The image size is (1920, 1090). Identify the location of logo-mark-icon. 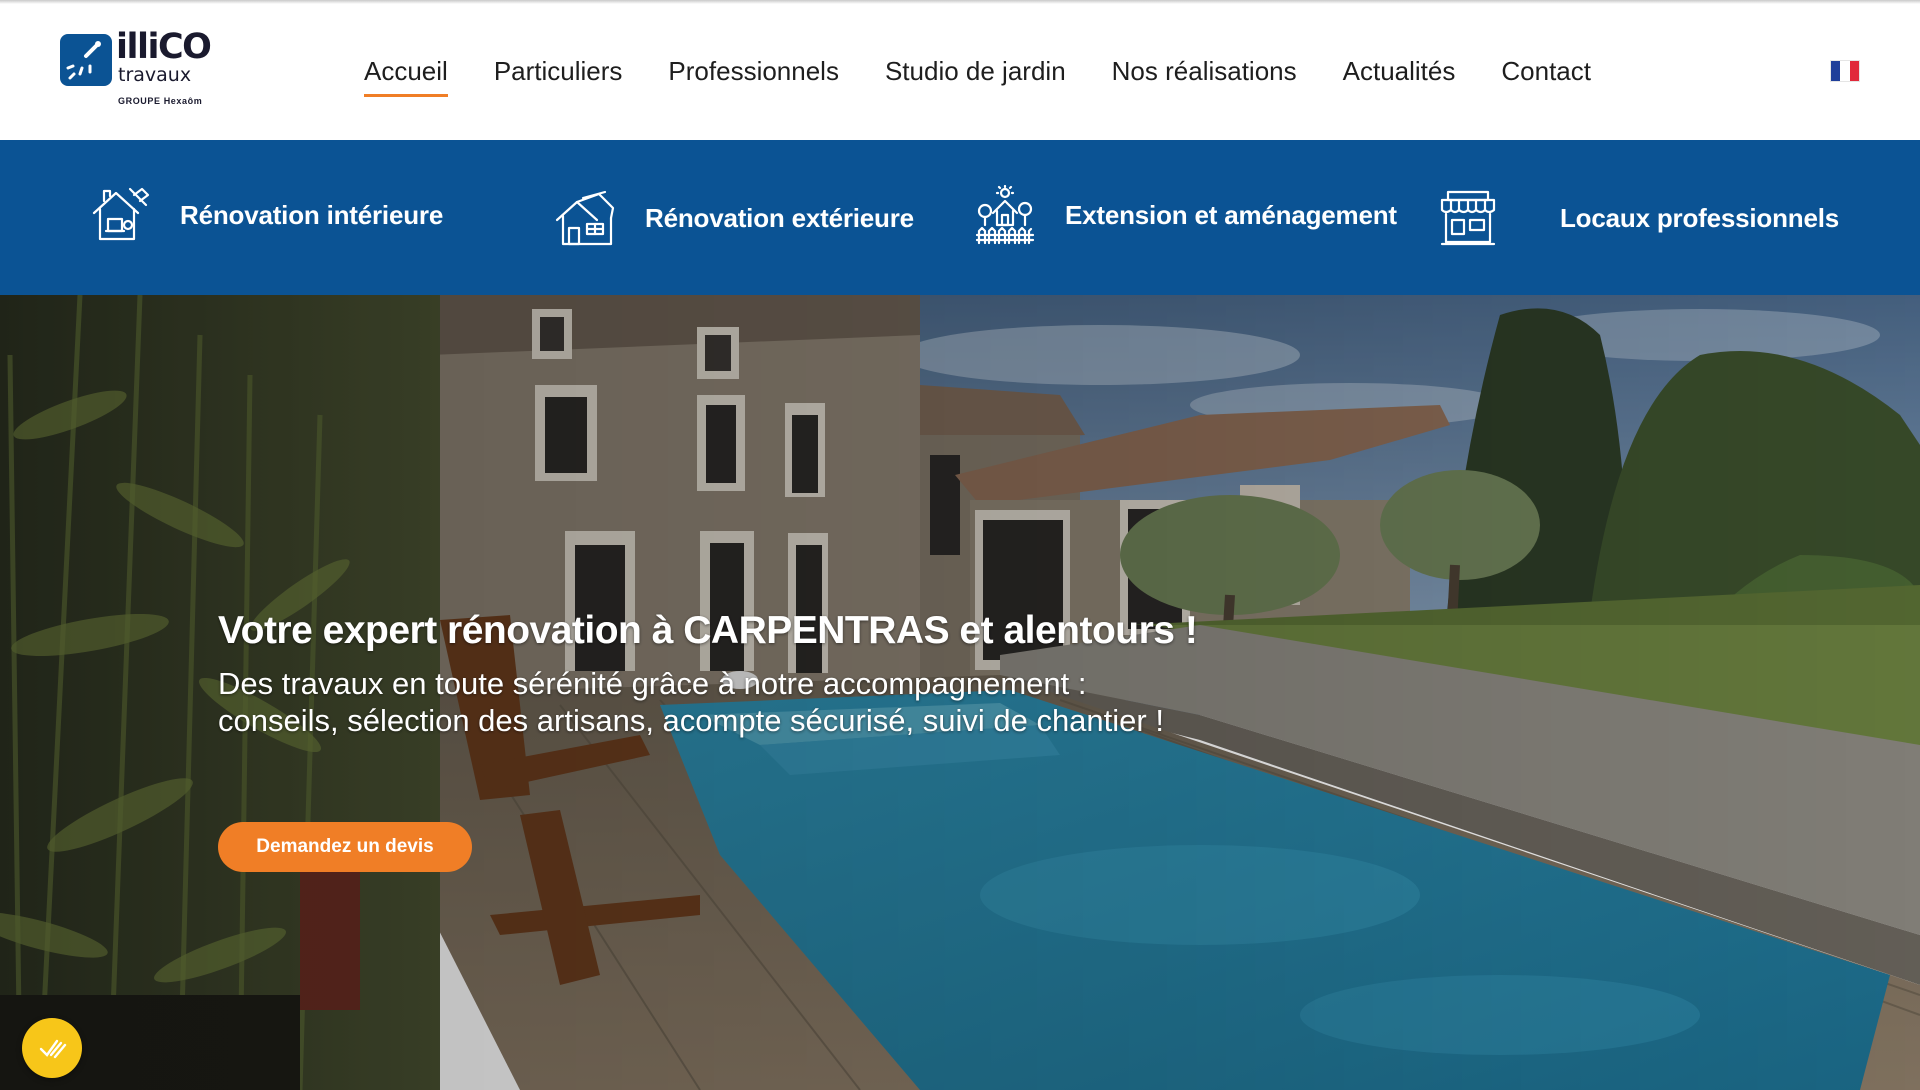
(86, 60).